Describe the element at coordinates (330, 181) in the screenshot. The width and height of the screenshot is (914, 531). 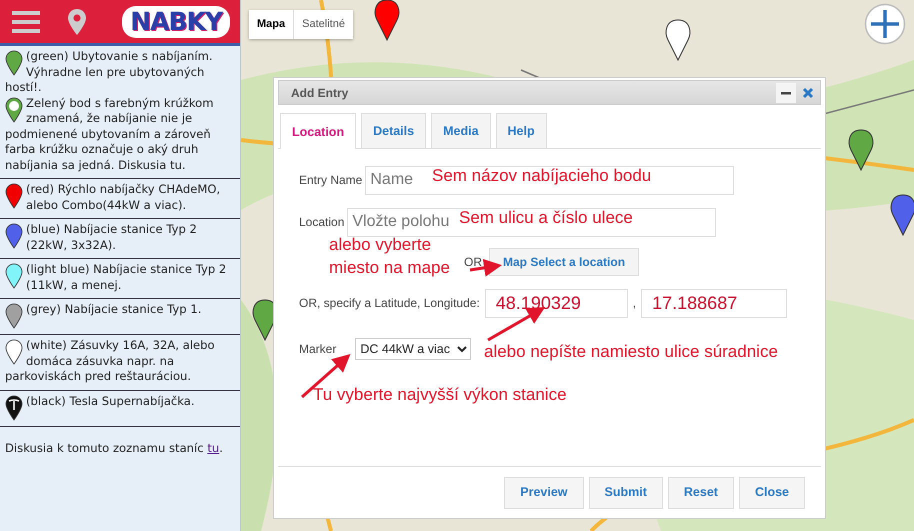
I see `field-label: Entry Name` at that location.